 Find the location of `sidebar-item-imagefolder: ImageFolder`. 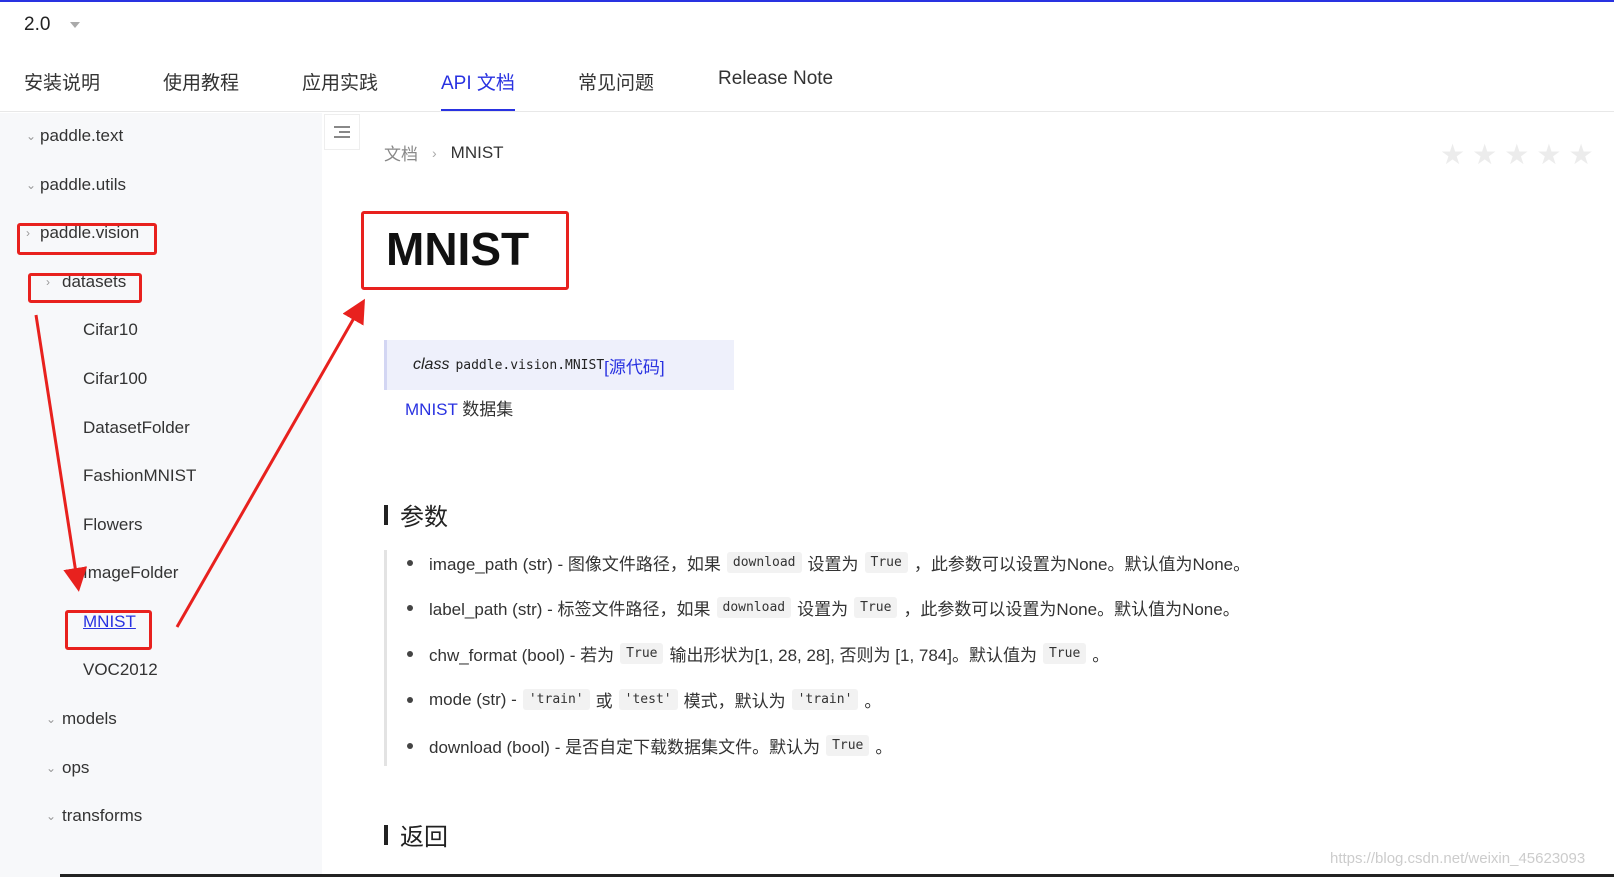

sidebar-item-imagefolder: ImageFolder is located at coordinates (130, 573).